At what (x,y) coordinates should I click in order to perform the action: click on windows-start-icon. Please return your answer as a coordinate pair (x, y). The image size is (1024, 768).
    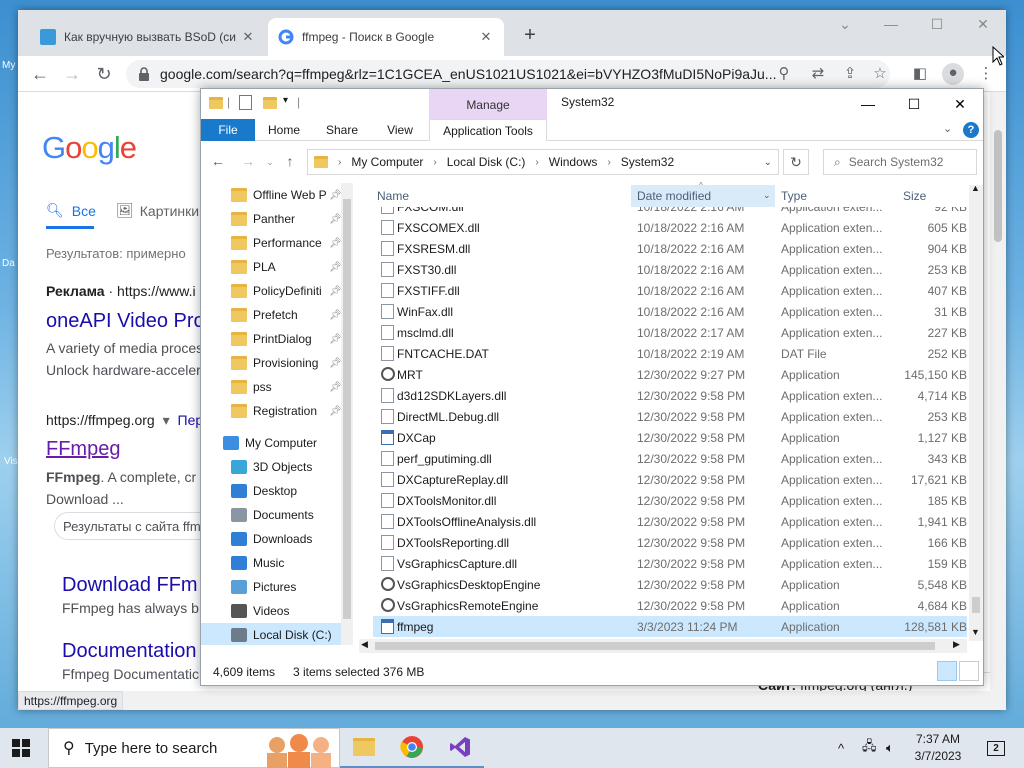
    Looking at the image, I should click on (21, 748).